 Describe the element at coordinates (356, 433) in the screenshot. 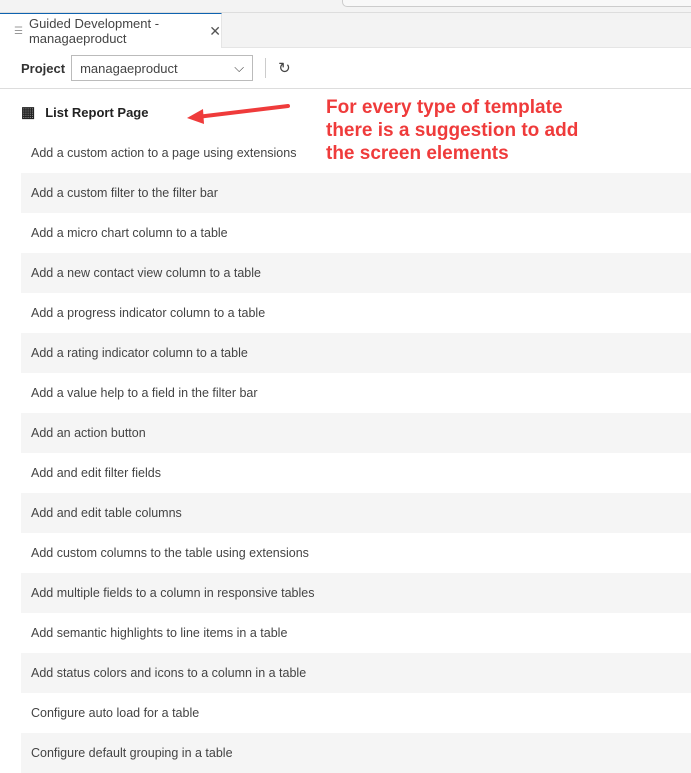

I see `list-item: Add an action button` at that location.